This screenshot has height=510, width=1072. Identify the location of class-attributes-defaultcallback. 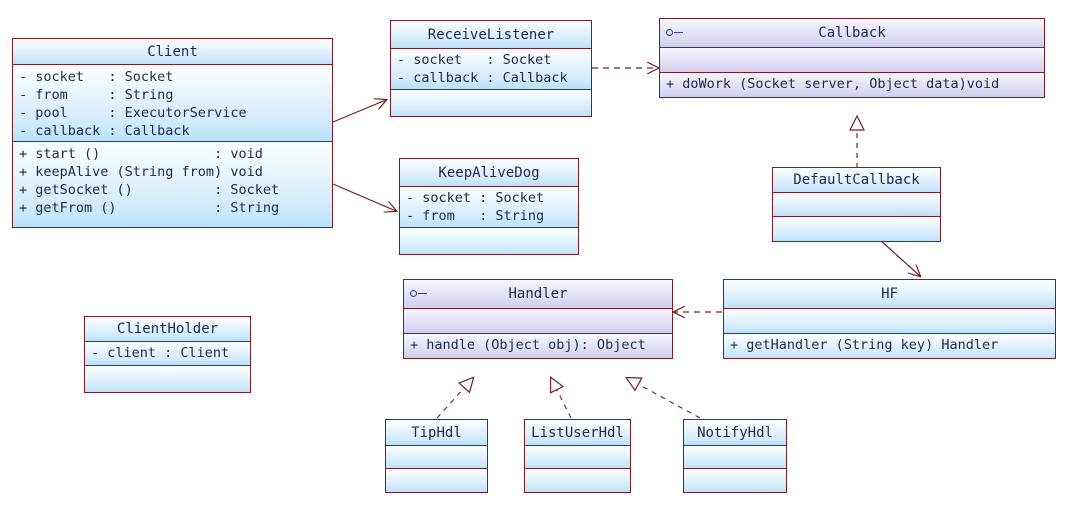
(856, 205).